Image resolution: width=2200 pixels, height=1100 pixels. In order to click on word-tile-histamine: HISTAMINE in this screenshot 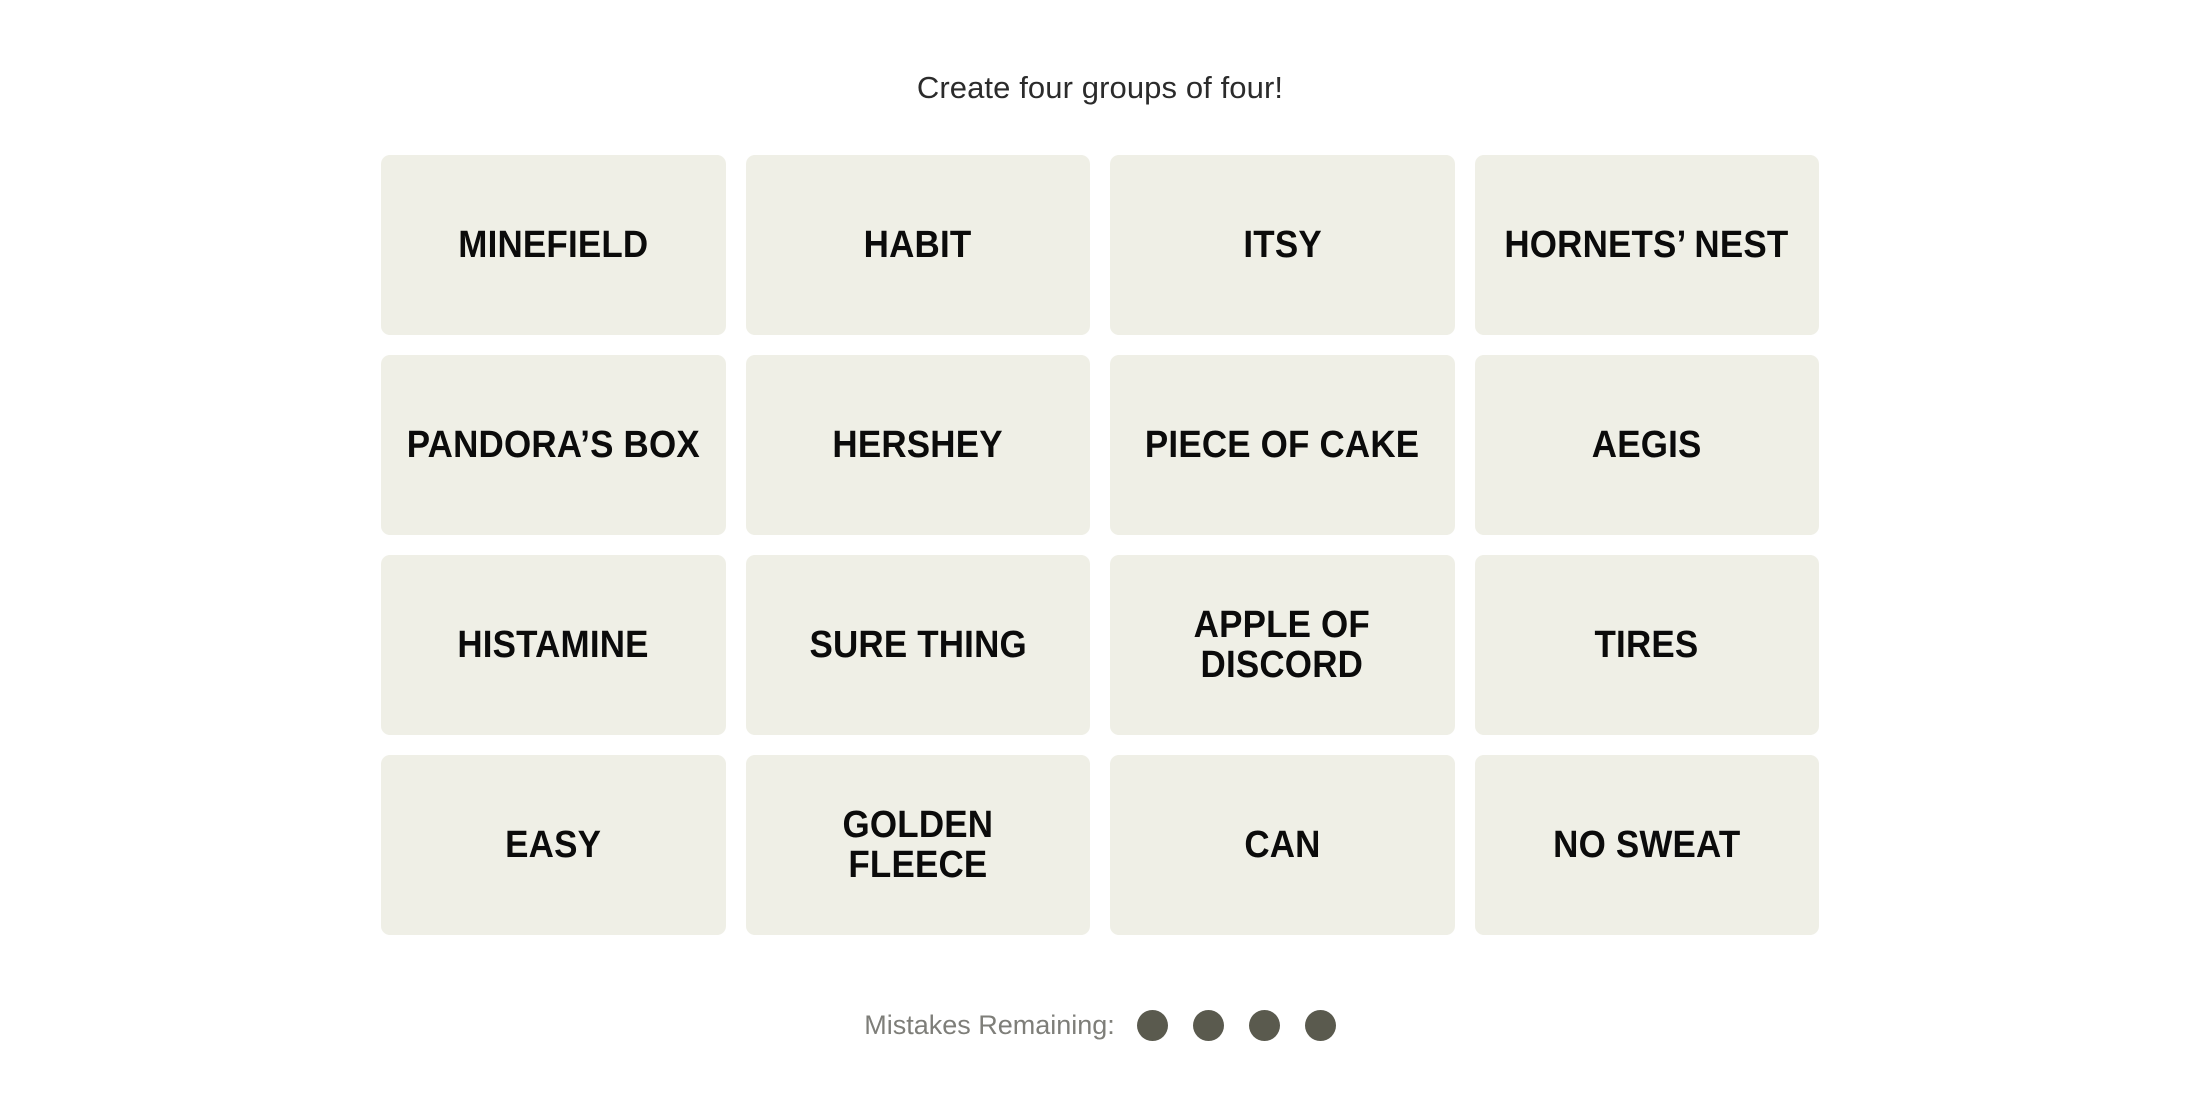, I will do `click(553, 645)`.